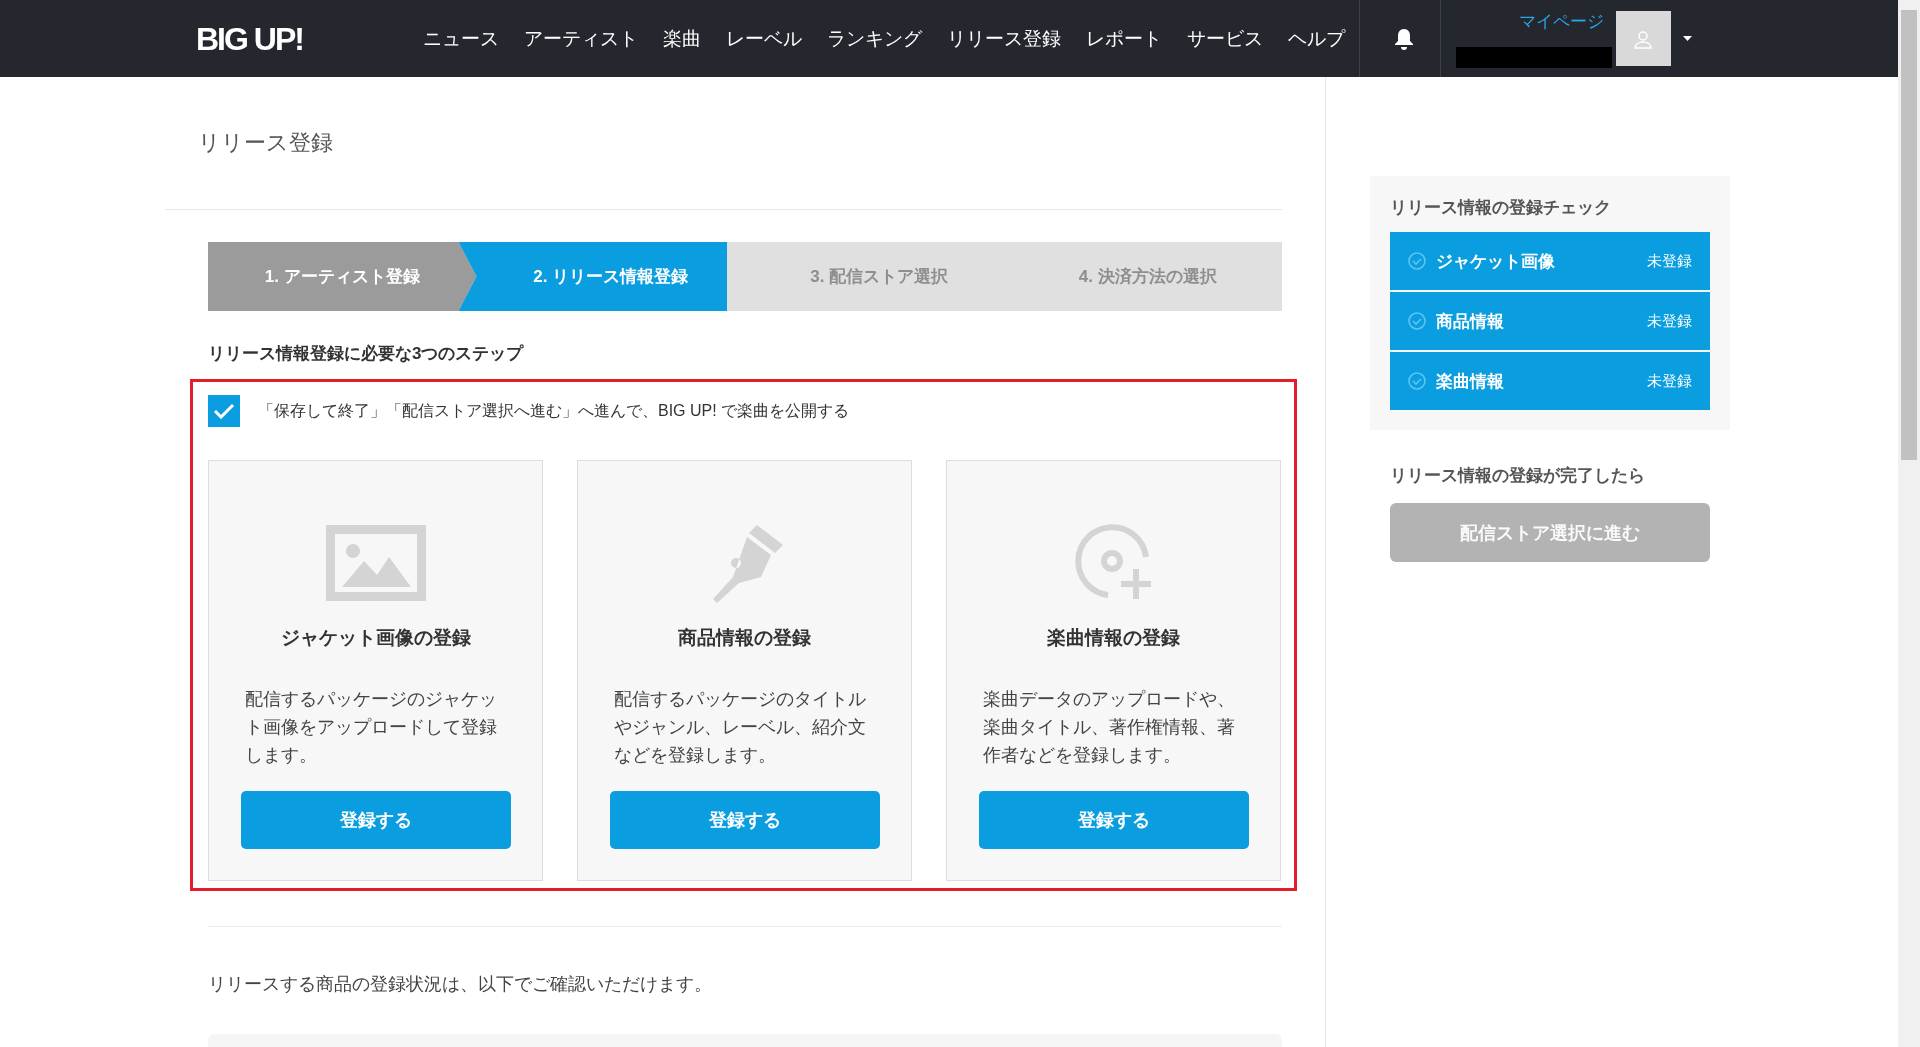 This screenshot has height=1047, width=1920. What do you see at coordinates (1003, 38) in the screenshot?
I see `nav-link: リリース登録` at bounding box center [1003, 38].